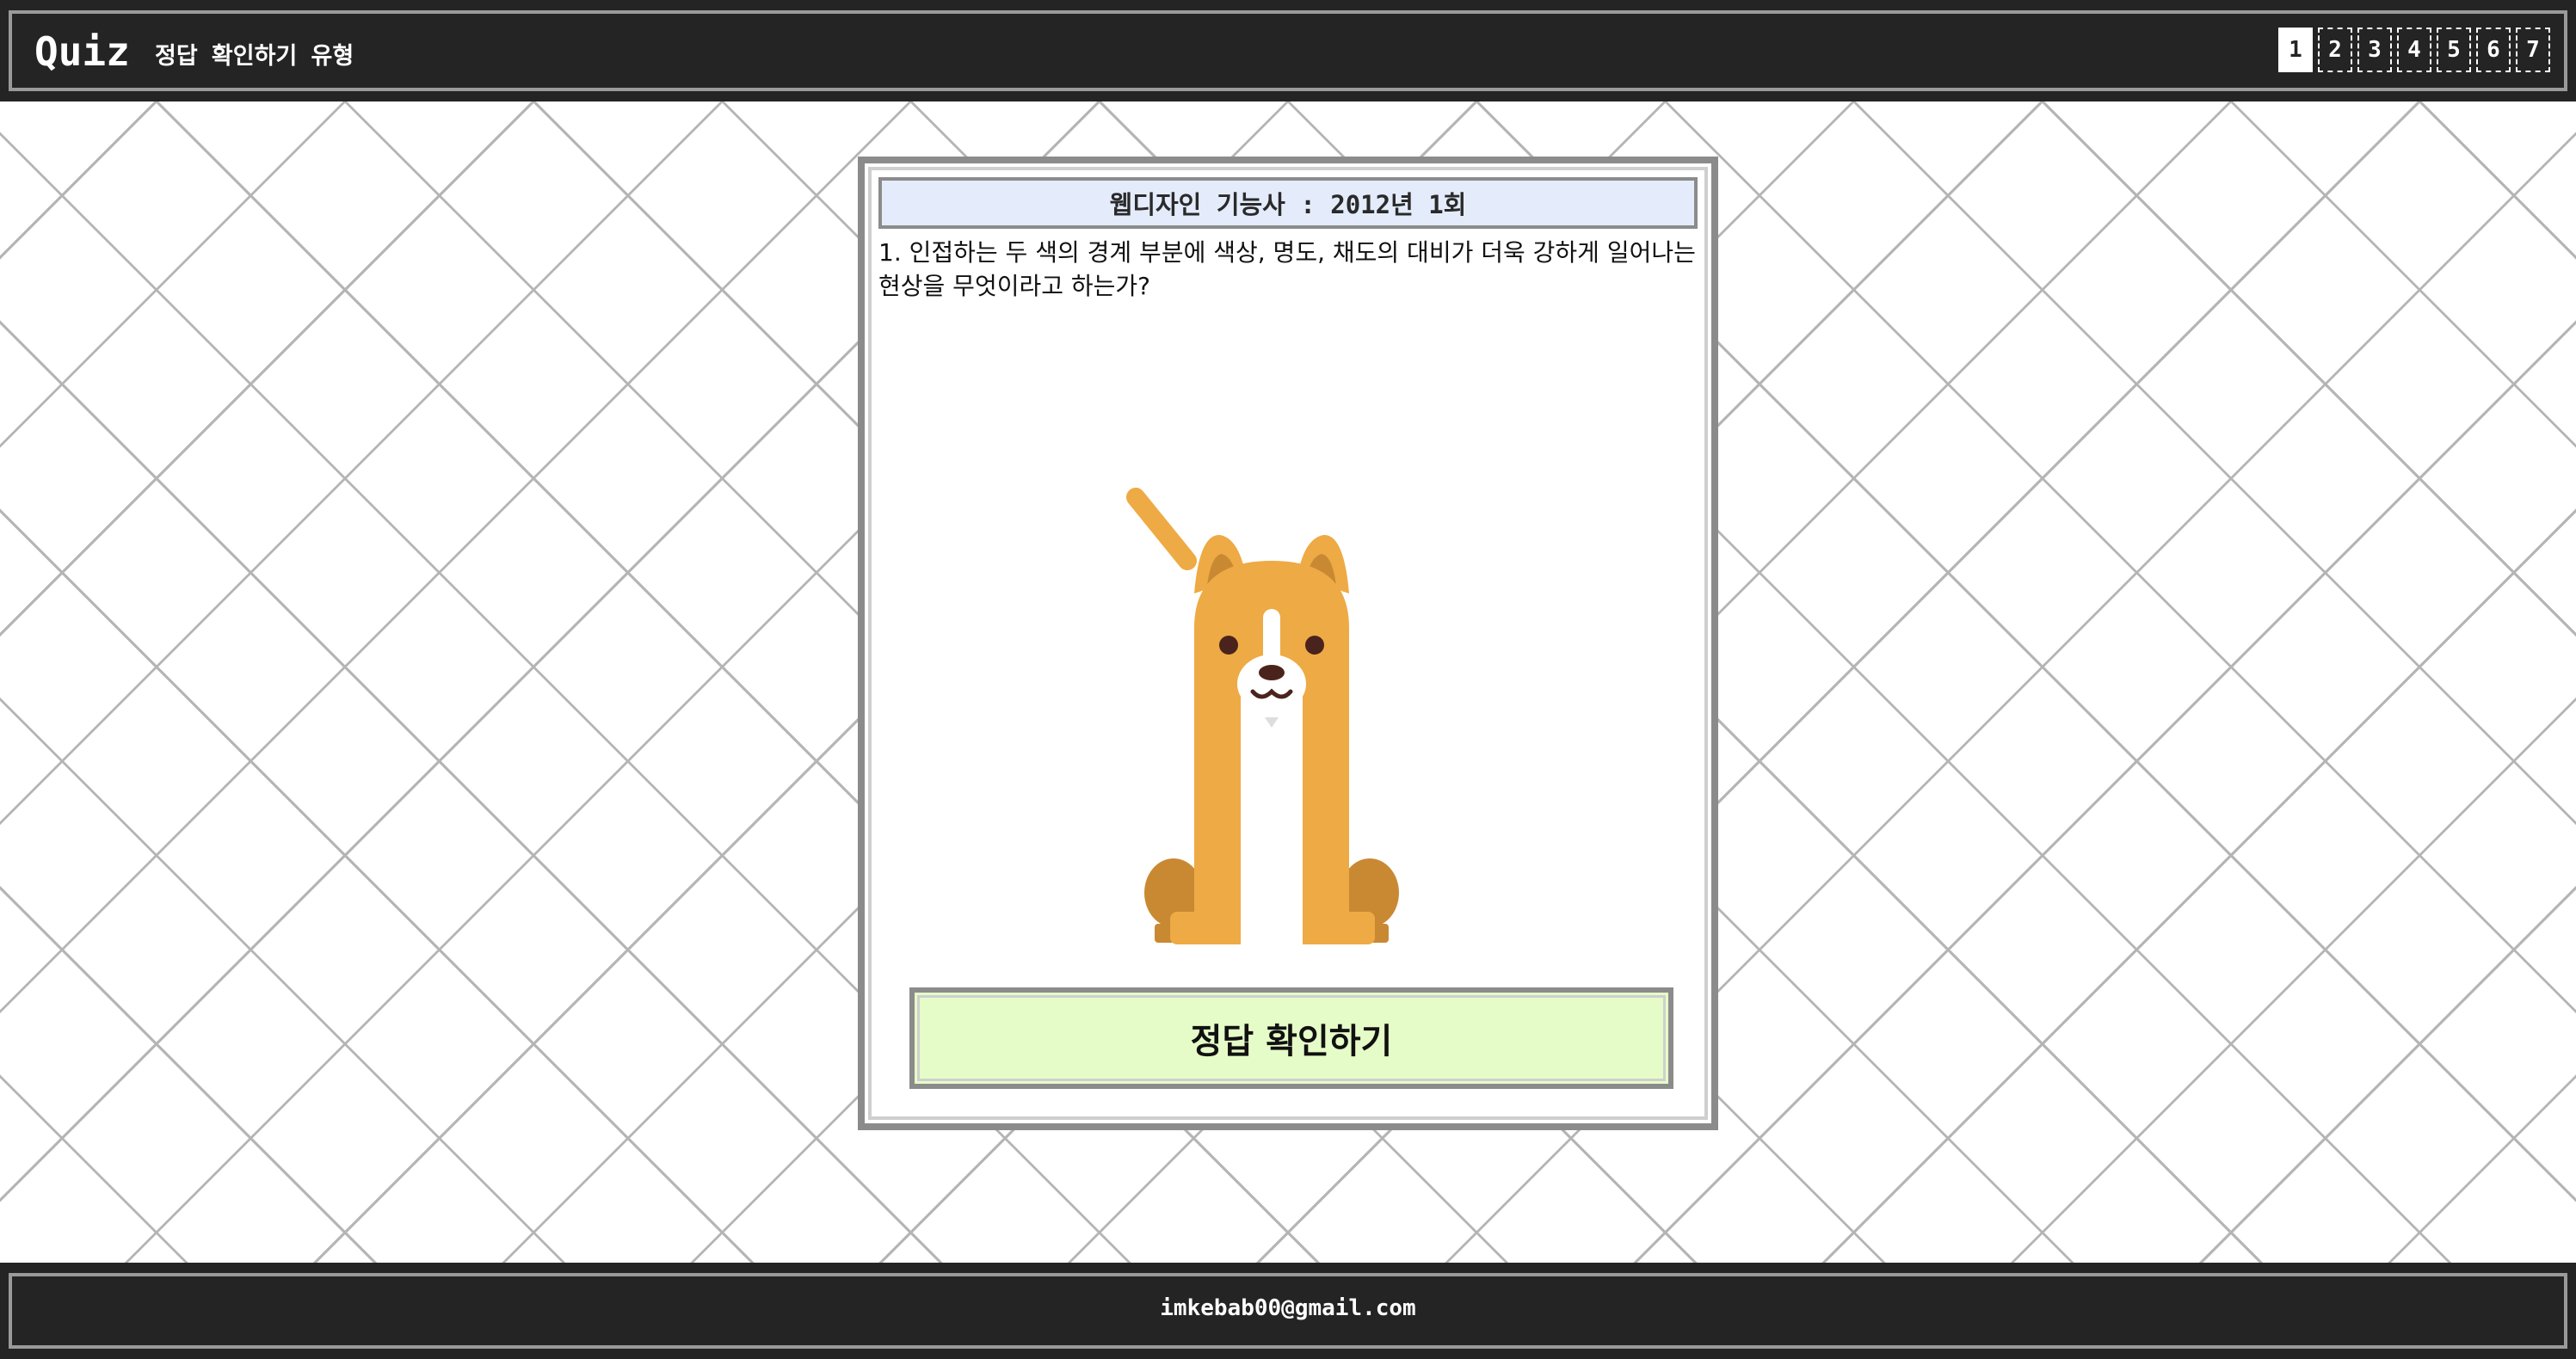  Describe the element at coordinates (2295, 50) in the screenshot. I see `page-button-1: 1` at that location.